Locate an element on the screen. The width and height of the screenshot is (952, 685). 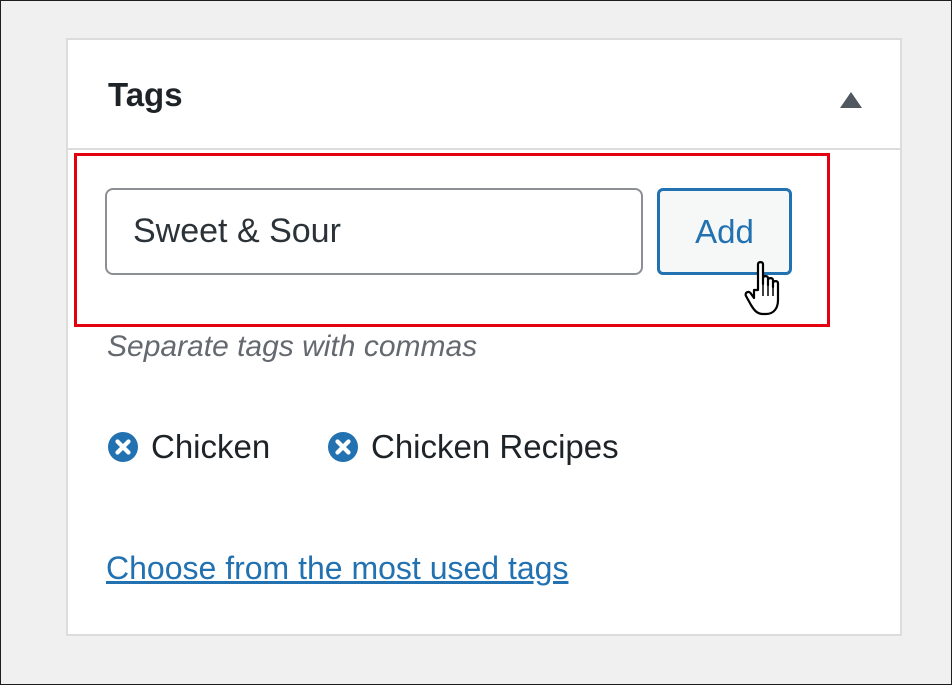
most-used-tags-link: Choose from the most used tags is located at coordinates (337, 568).